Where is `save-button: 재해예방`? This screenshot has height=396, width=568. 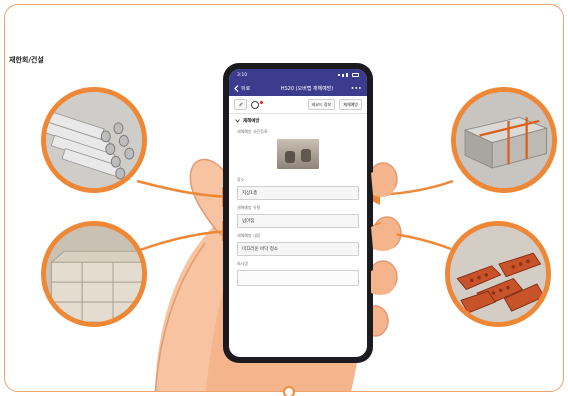
save-button: 재해예방 is located at coordinates (350, 104).